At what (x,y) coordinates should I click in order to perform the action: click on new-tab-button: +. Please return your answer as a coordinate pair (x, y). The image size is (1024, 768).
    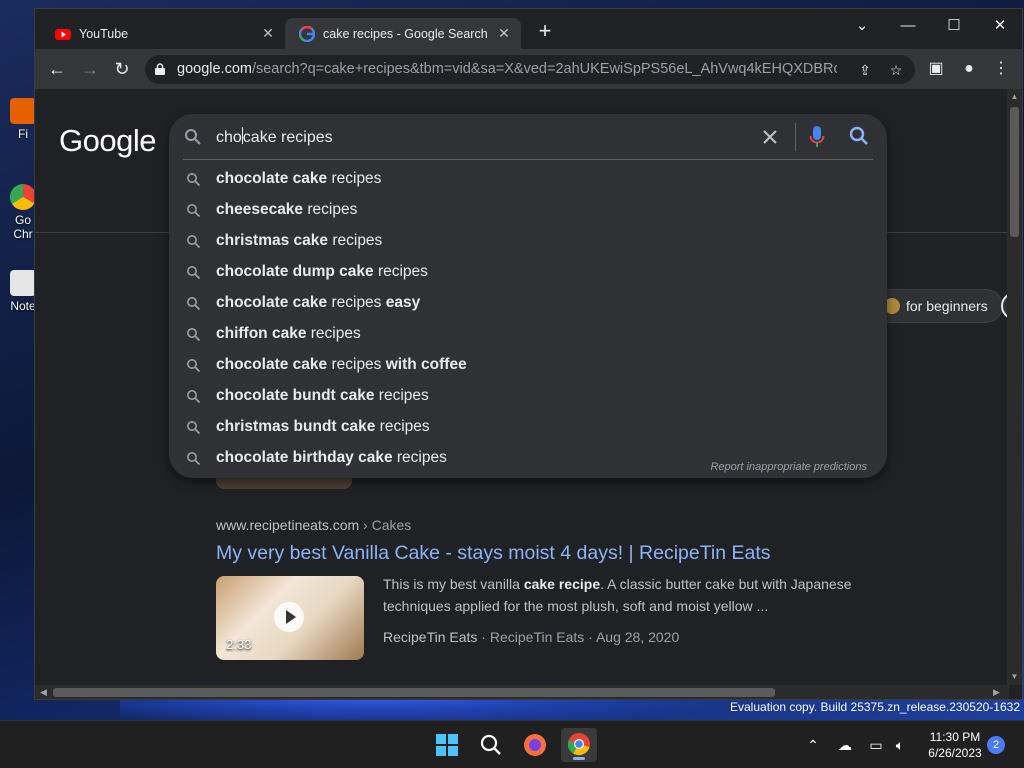
    Looking at the image, I should click on (545, 32).